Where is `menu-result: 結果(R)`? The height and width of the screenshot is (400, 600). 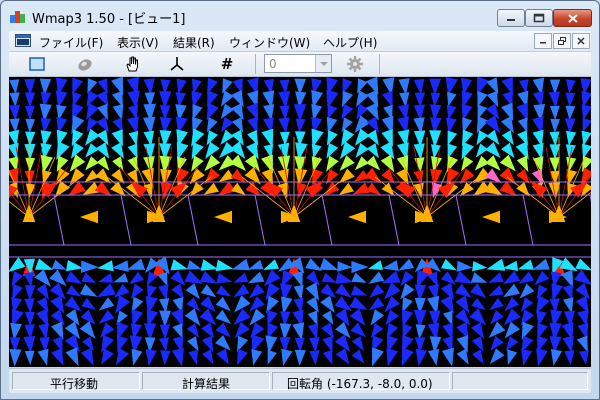 menu-result: 結果(R) is located at coordinates (194, 42).